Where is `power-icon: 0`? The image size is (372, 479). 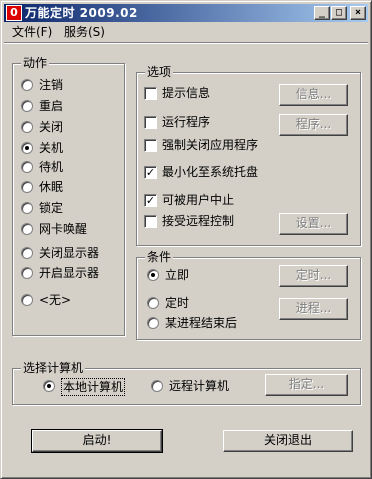 power-icon: 0 is located at coordinates (14, 13).